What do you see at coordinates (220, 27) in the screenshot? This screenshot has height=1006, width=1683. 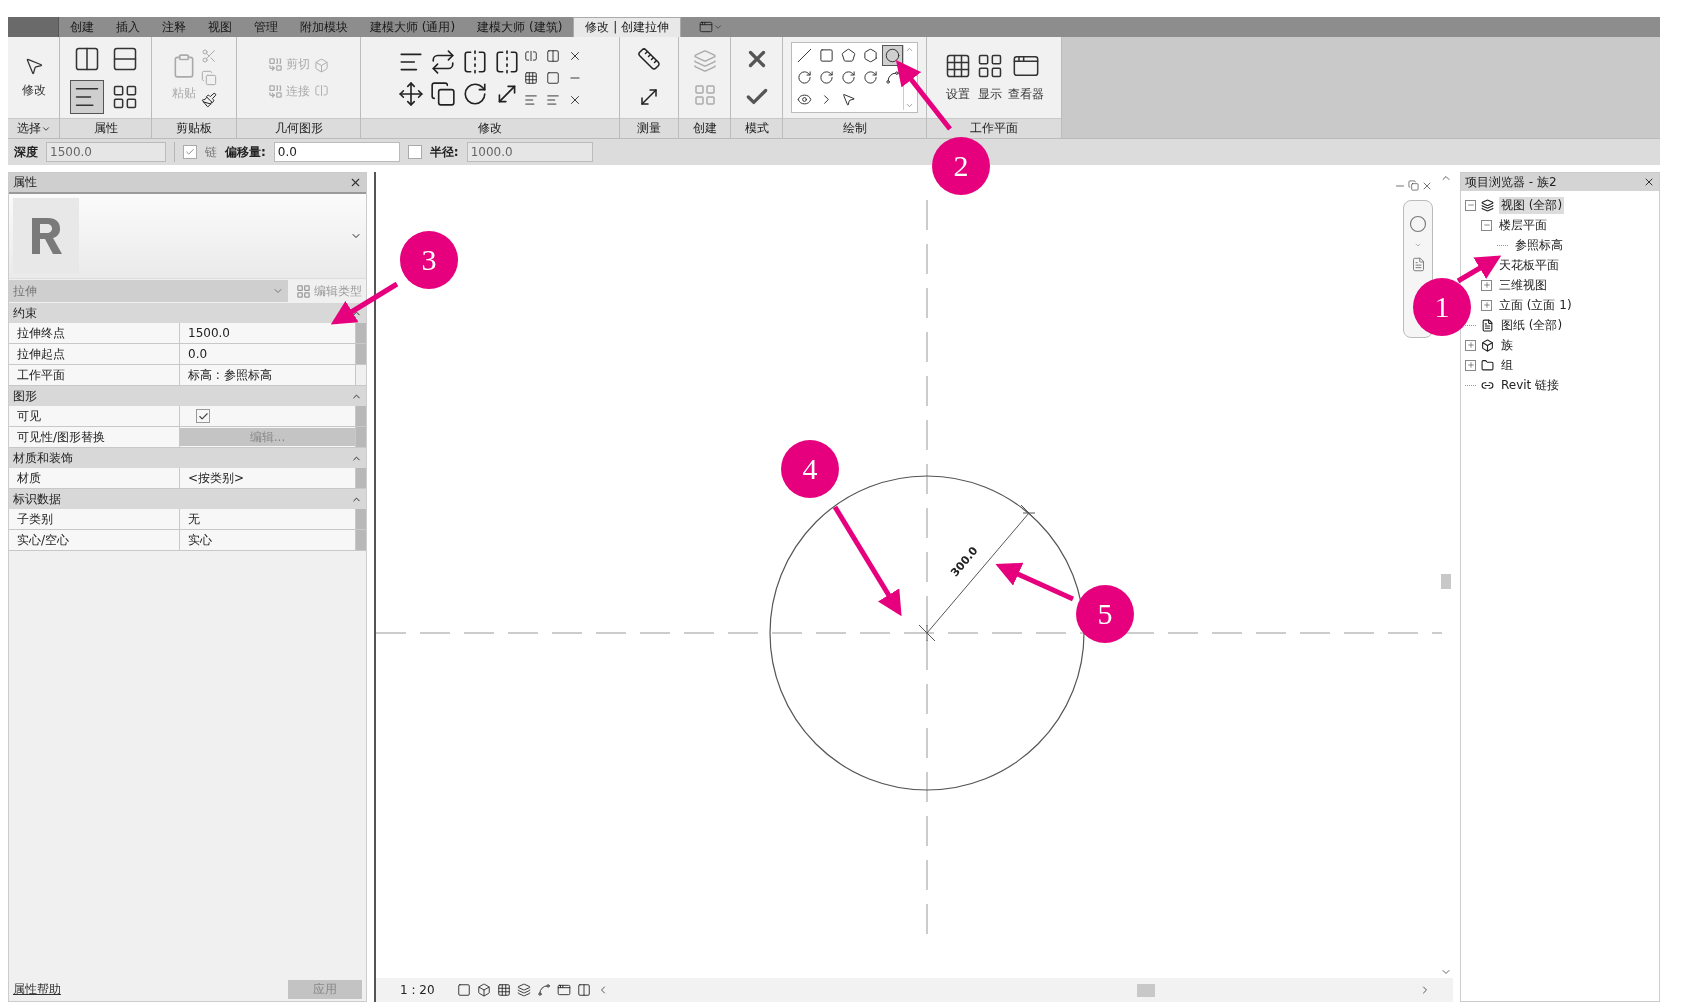 I see `ribbon-tab: 视图` at bounding box center [220, 27].